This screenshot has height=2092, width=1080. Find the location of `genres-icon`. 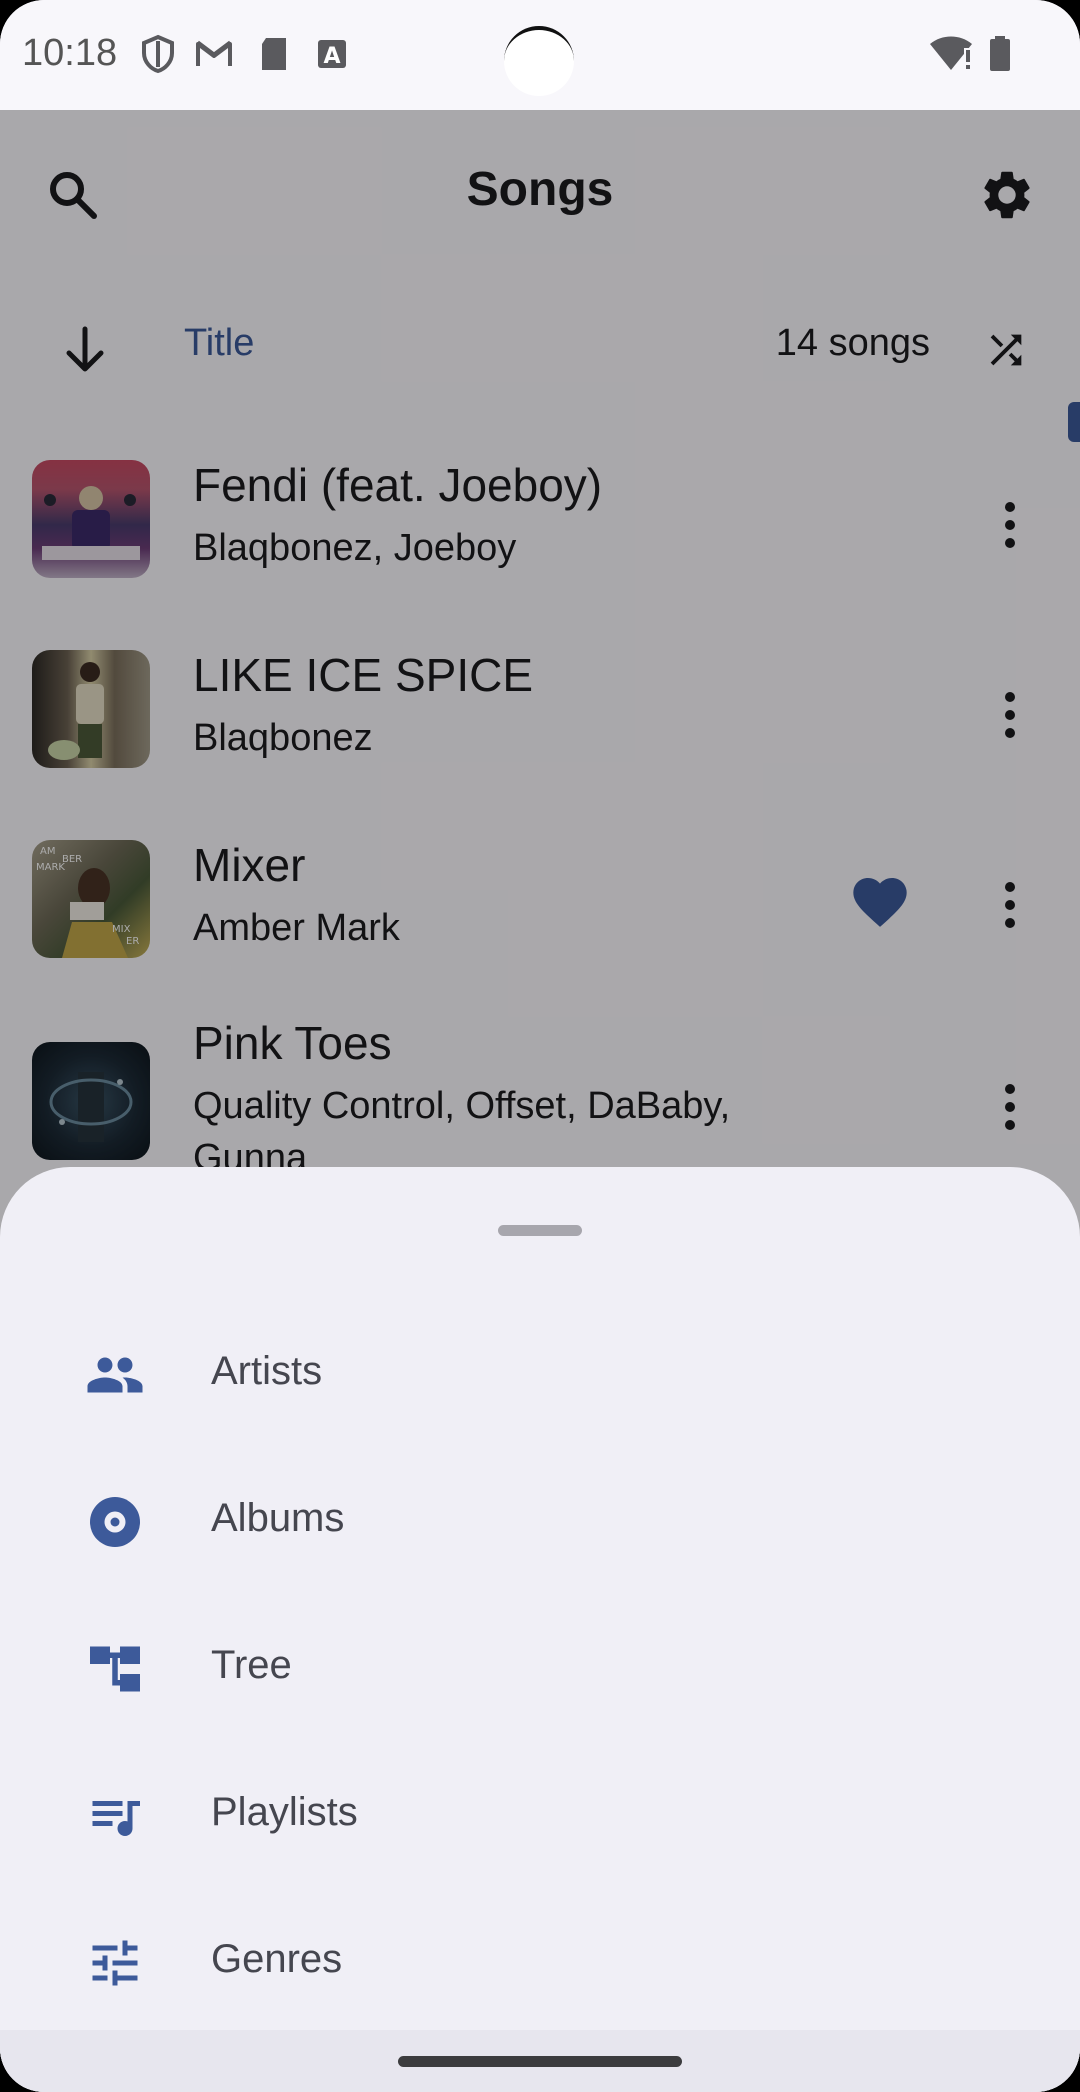

genres-icon is located at coordinates (115, 1963).